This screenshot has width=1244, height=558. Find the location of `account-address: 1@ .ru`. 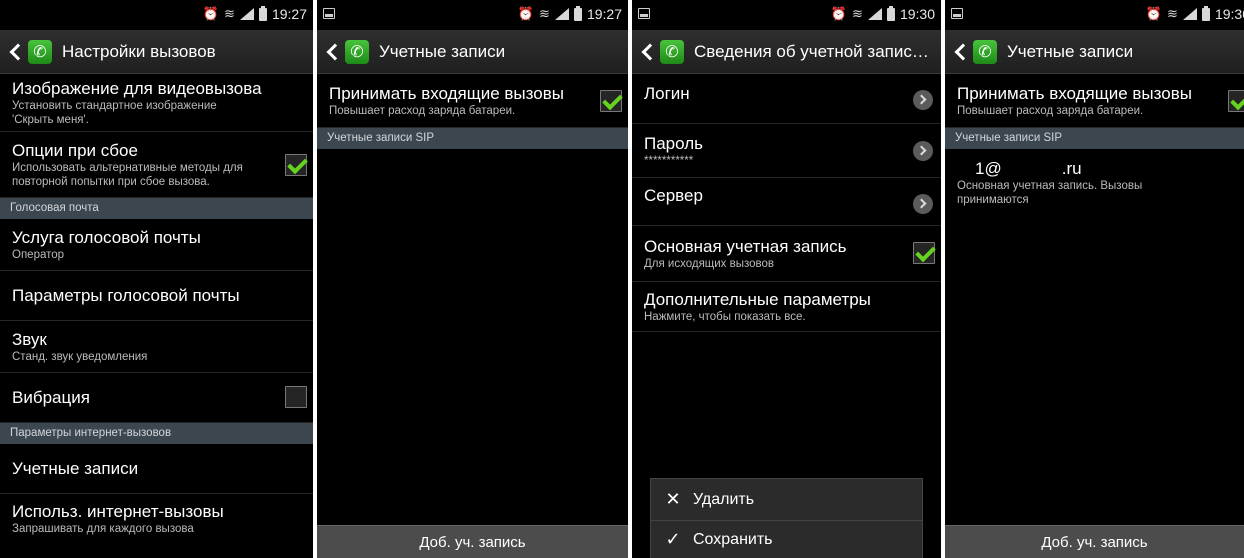

account-address: 1@ .ru is located at coordinates (1093, 169).